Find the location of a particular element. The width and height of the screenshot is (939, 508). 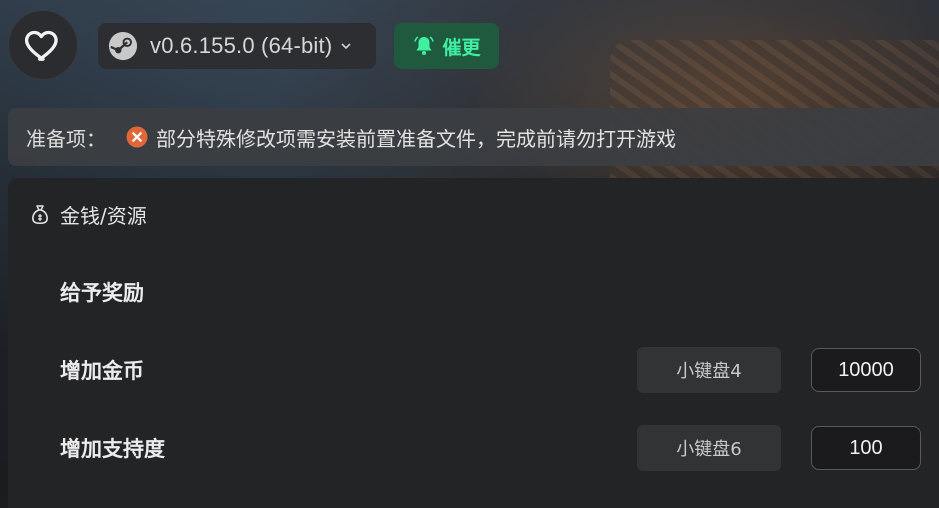

request-update-button: 催更 is located at coordinates (446, 46).